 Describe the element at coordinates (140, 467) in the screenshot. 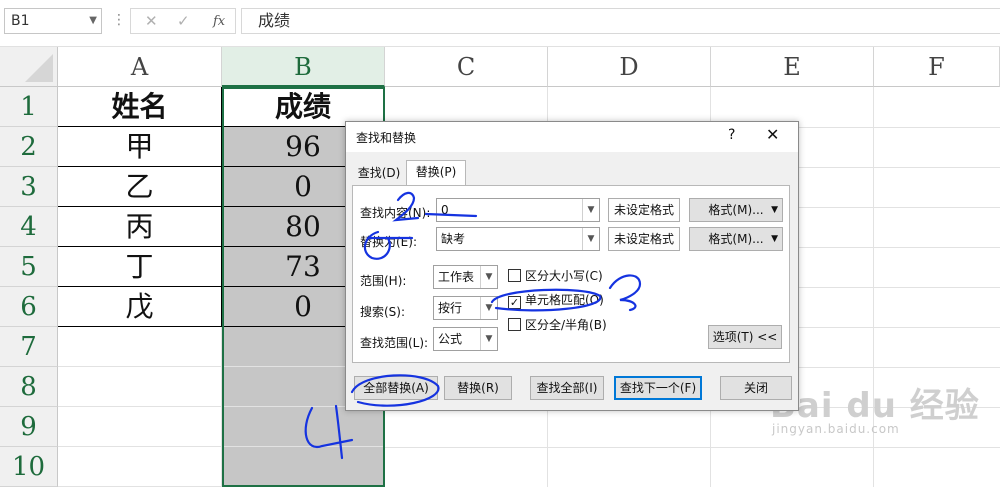

I see `cell-a10` at that location.